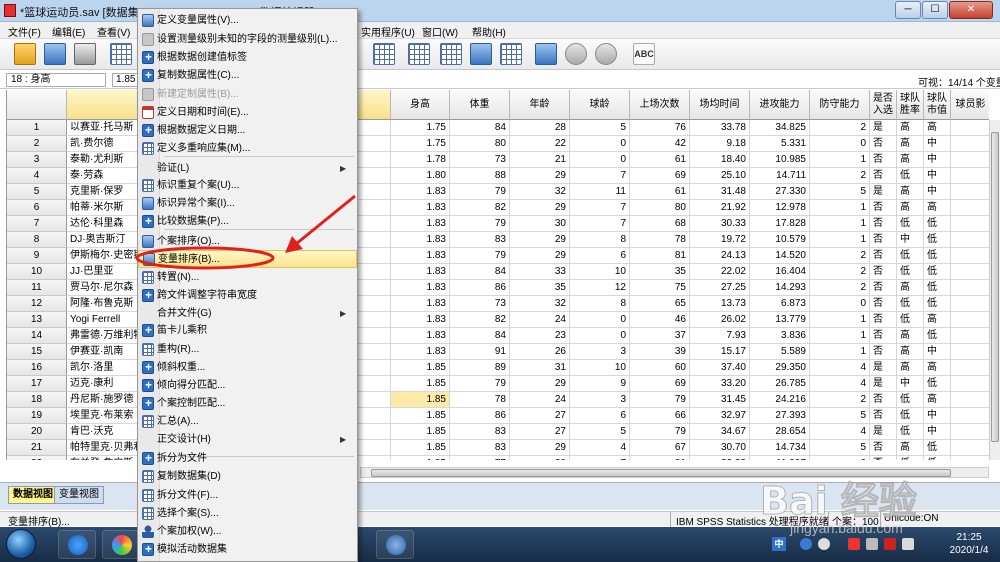 Image resolution: width=1000 pixels, height=562 pixels. What do you see at coordinates (840, 336) in the screenshot?
I see `data-cell: 1` at bounding box center [840, 336].